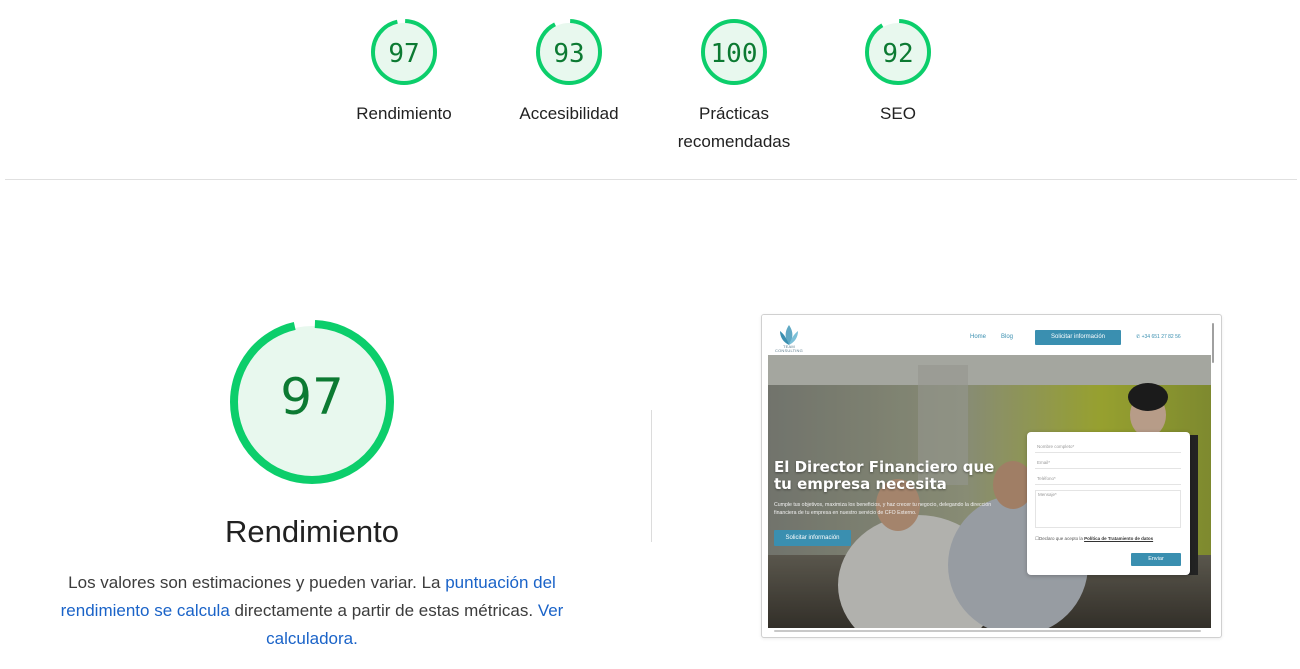 The image size is (1300, 669). I want to click on nav-blog: Blog, so click(1007, 337).